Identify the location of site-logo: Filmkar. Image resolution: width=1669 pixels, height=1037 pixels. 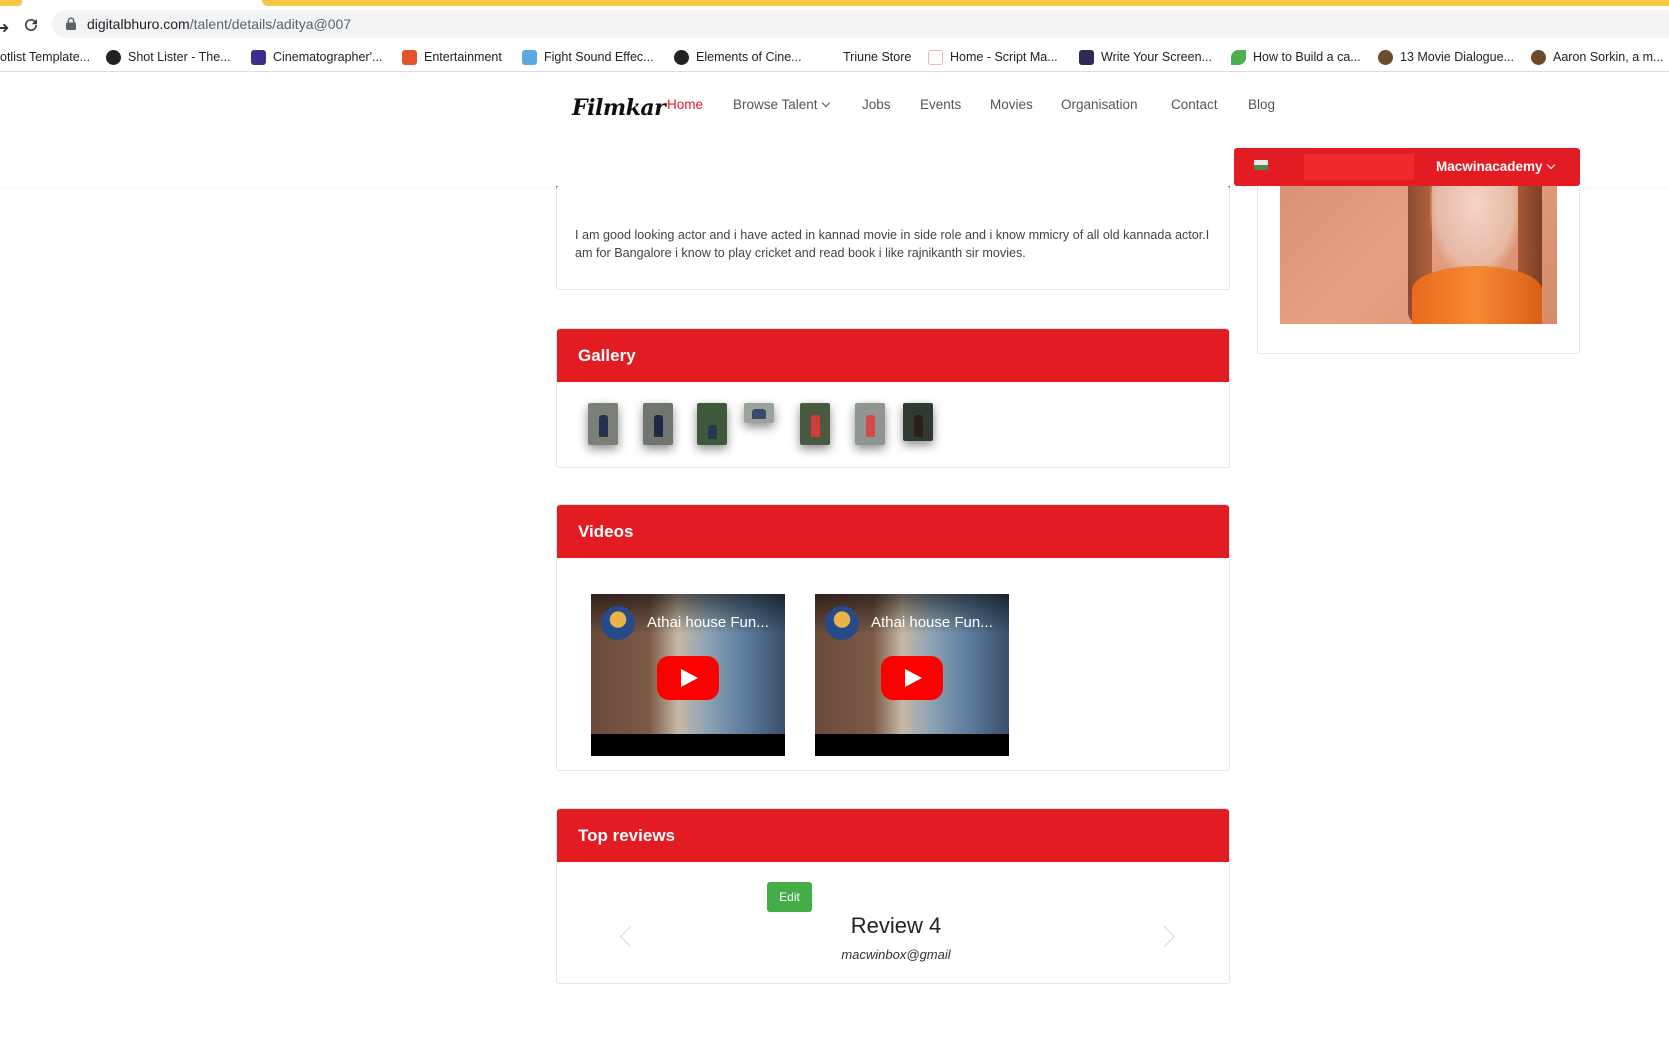
(619, 108).